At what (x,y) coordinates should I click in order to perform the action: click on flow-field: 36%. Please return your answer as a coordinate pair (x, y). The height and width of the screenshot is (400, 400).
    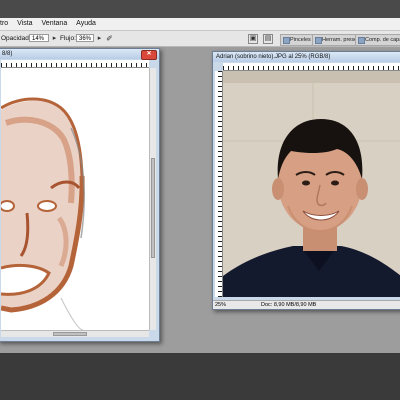
    Looking at the image, I should click on (85, 38).